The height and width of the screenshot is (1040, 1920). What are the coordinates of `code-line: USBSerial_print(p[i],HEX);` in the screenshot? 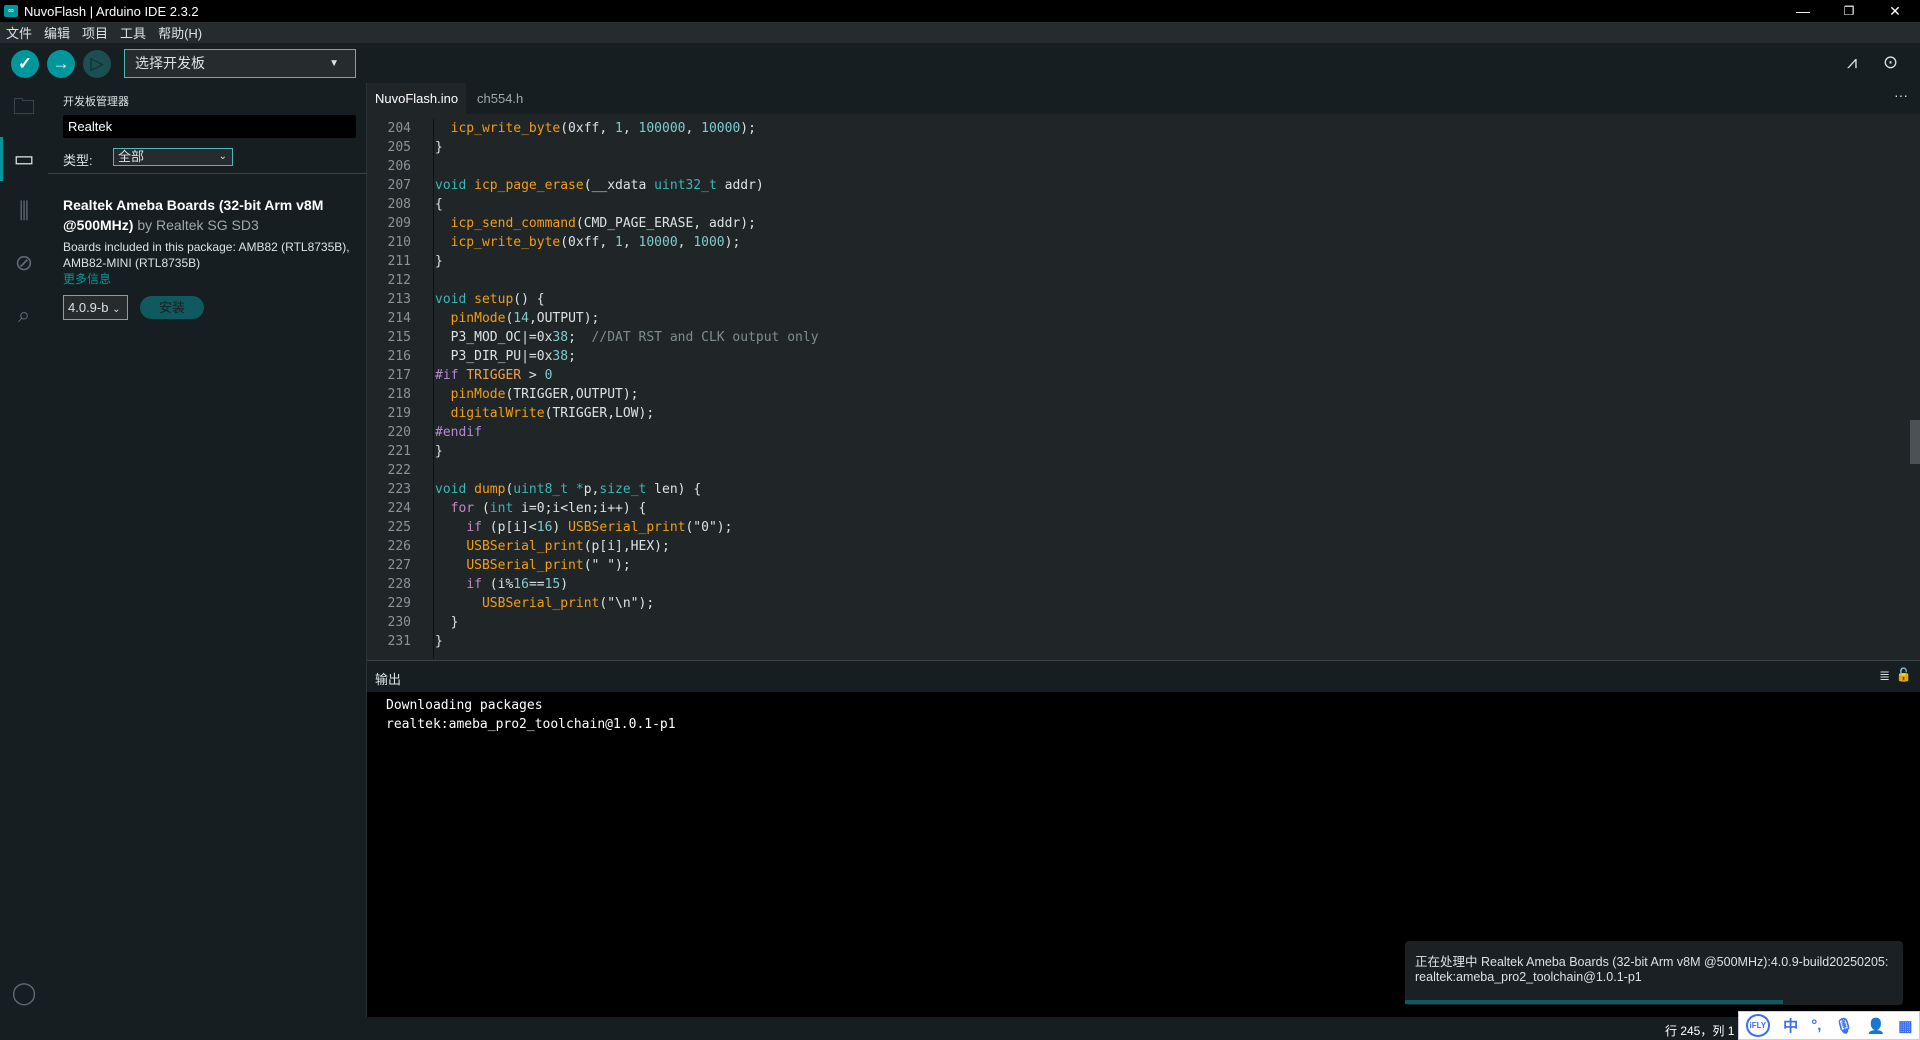 It's located at (552, 546).